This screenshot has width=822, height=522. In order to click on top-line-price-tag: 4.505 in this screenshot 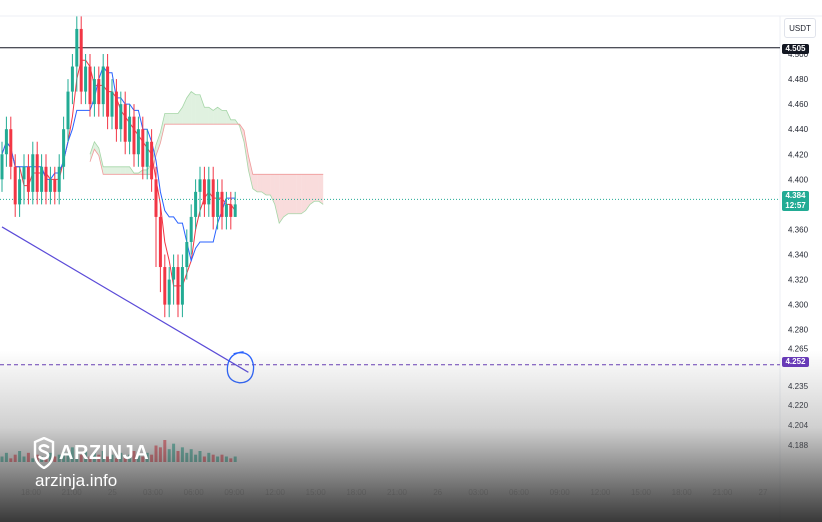, I will do `click(795, 49)`.